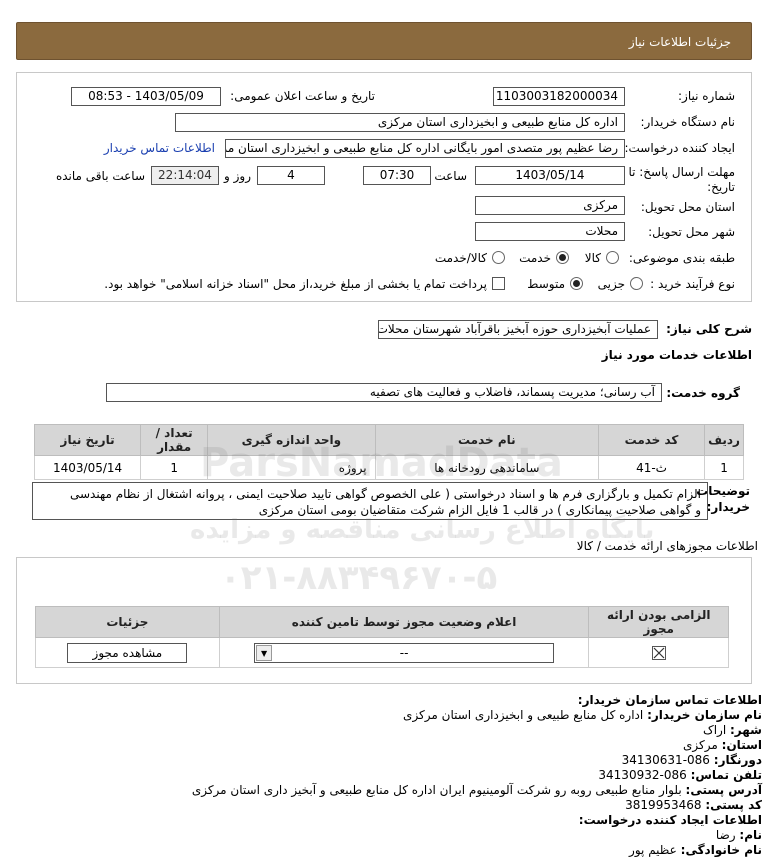  Describe the element at coordinates (185, 175) in the screenshot. I see `remaining-time-field: 22:14:04` at that location.